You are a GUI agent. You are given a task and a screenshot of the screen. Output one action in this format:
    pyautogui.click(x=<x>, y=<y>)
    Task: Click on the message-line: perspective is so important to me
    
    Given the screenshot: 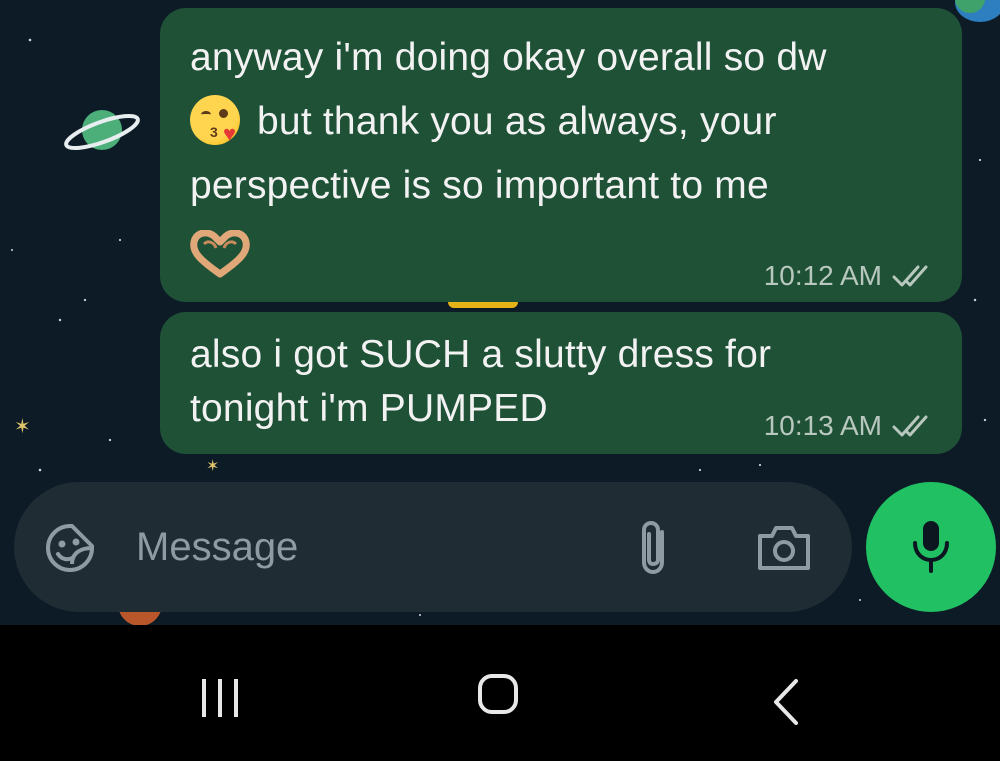 What is the action you would take?
    pyautogui.click(x=479, y=185)
    